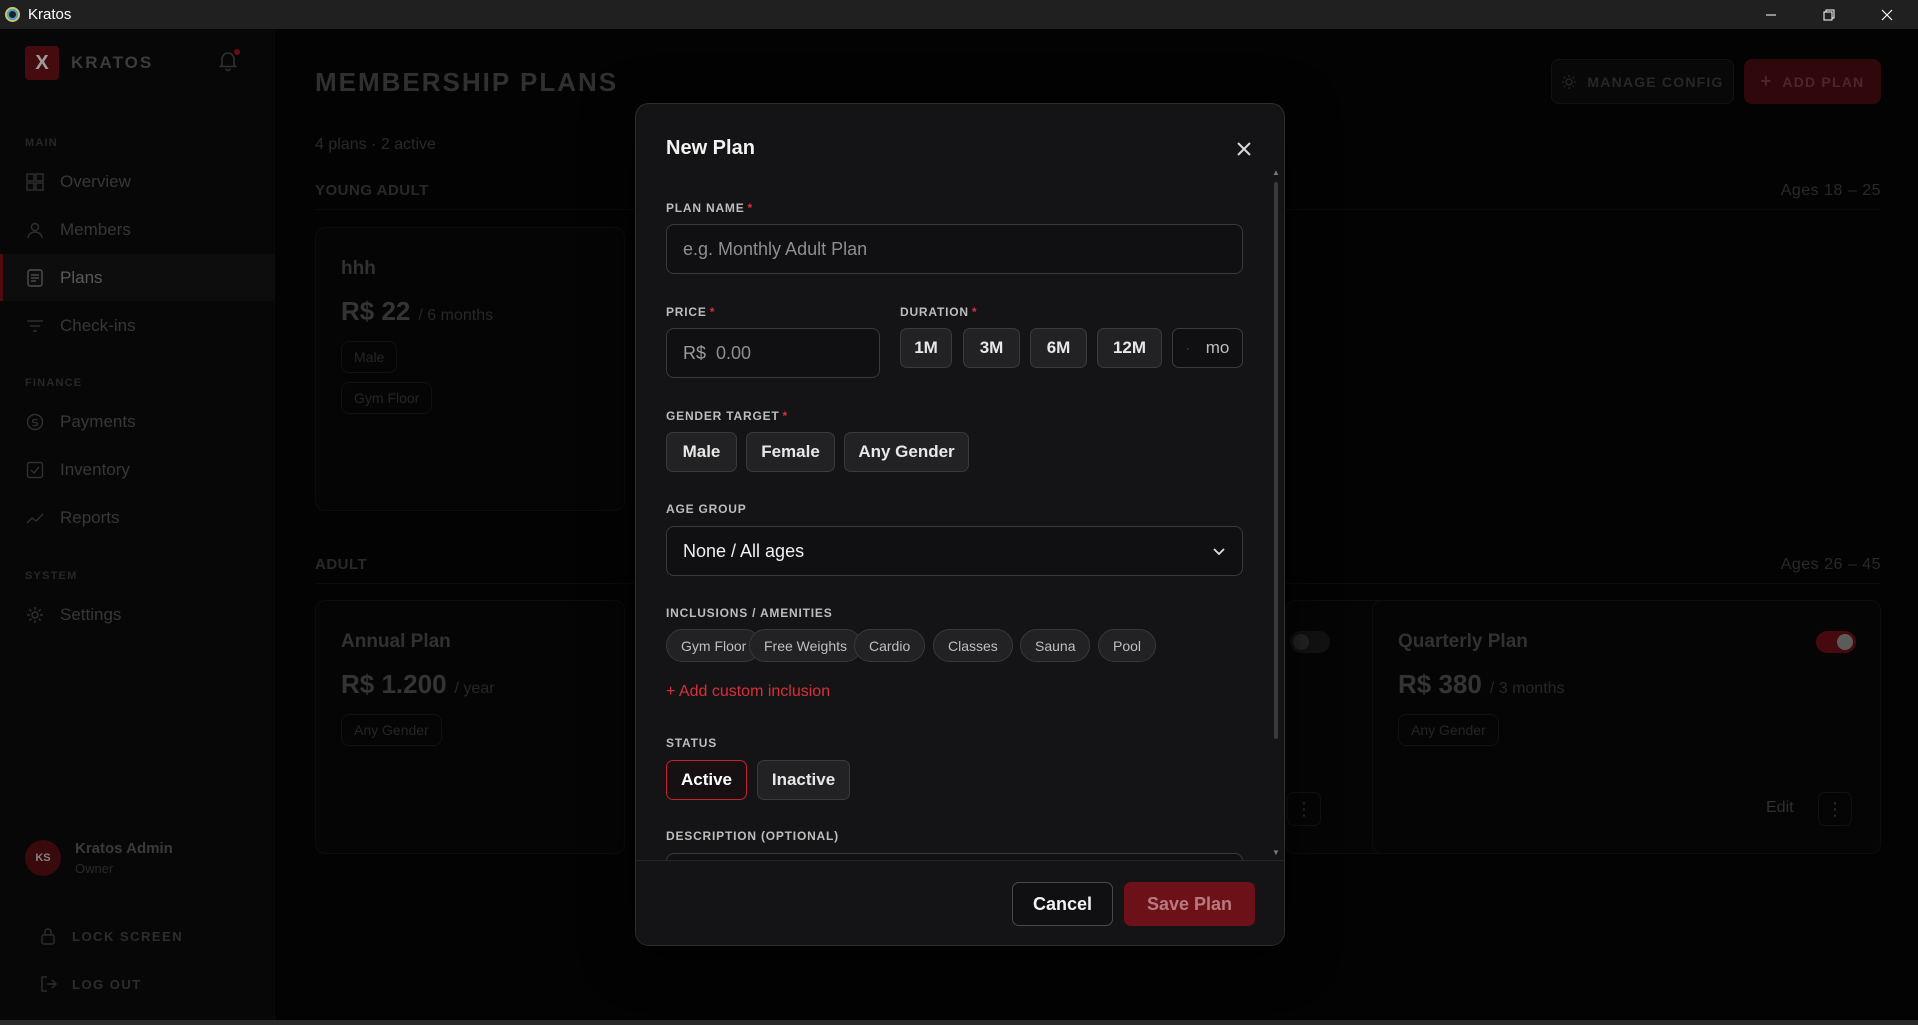  Describe the element at coordinates (1217, 347) in the screenshot. I see `custom-duration-unit: mo` at that location.